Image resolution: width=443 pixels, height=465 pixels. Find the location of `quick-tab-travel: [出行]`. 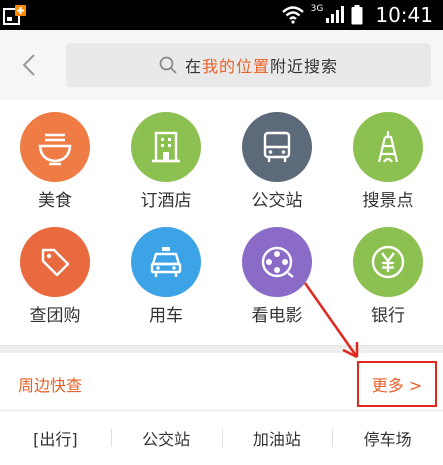

quick-tab-travel: [出行] is located at coordinates (55, 438).